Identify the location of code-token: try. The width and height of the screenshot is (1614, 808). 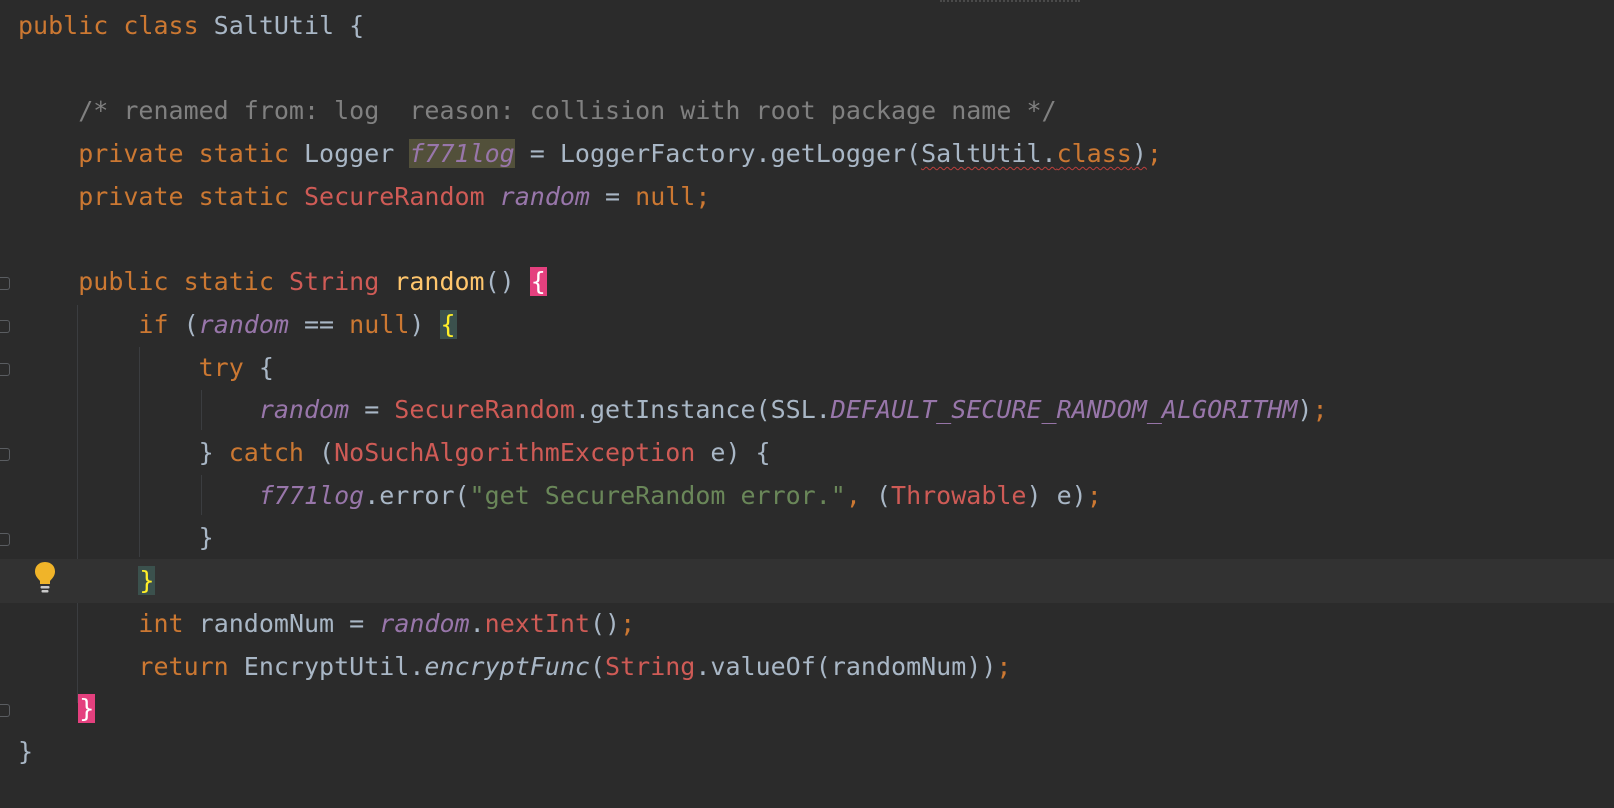
(228, 367).